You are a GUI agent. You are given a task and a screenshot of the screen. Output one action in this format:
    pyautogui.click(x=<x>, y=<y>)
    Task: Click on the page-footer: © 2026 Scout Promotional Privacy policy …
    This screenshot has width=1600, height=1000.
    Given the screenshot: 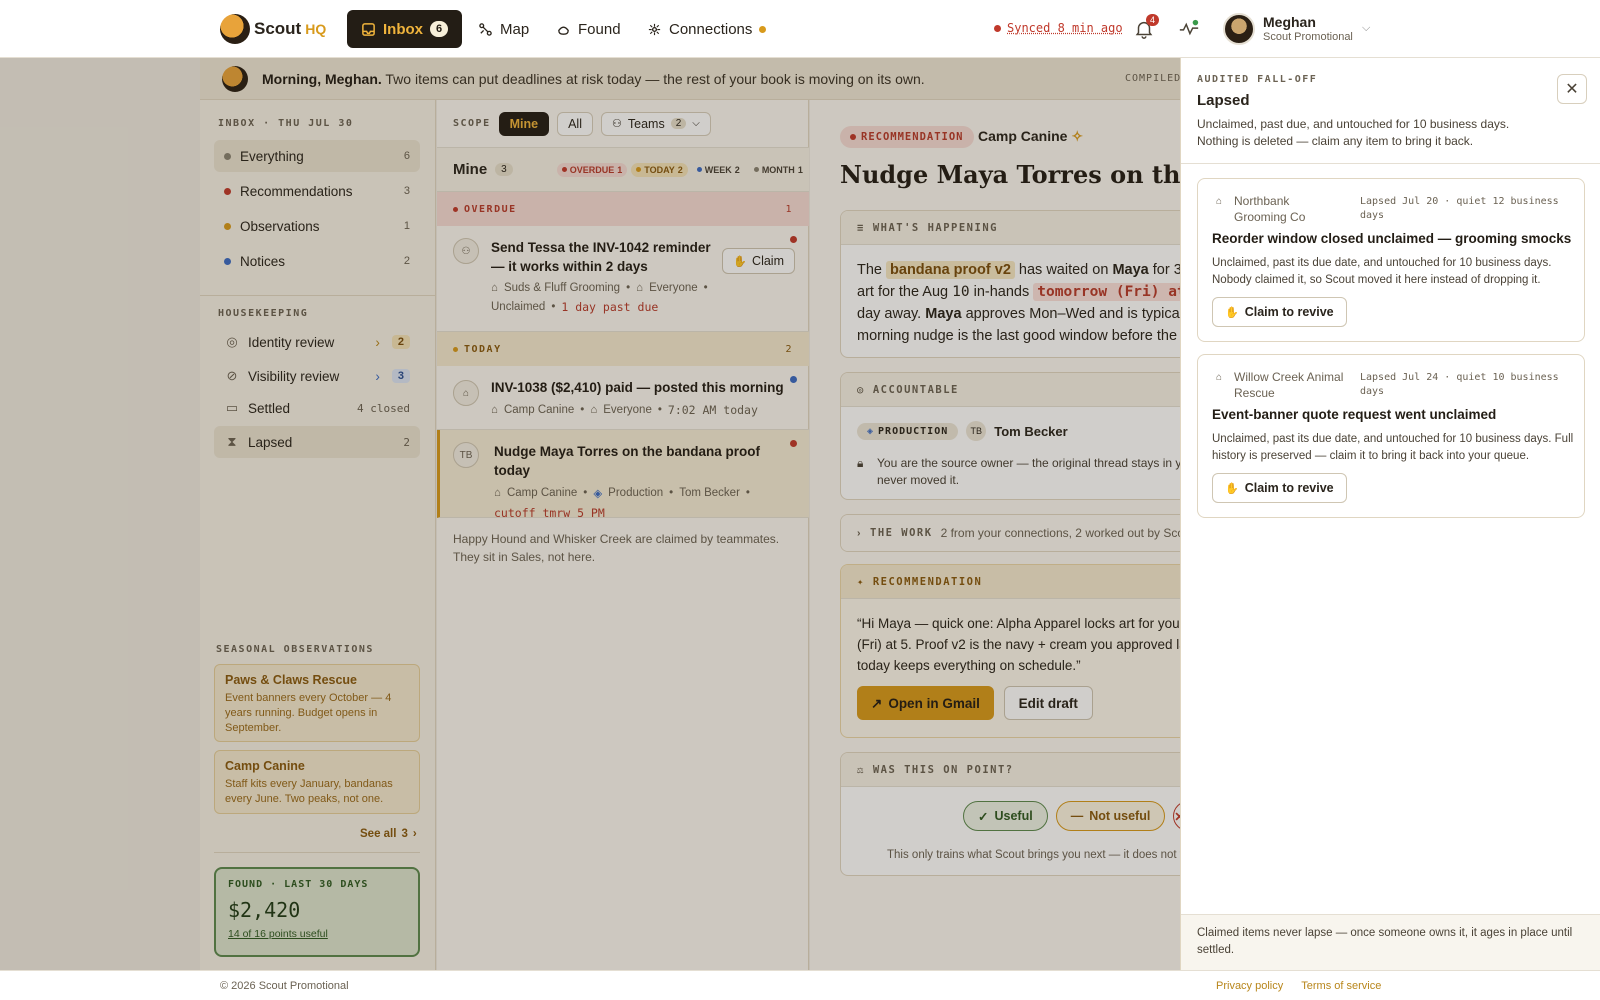 What is the action you would take?
    pyautogui.click(x=800, y=985)
    